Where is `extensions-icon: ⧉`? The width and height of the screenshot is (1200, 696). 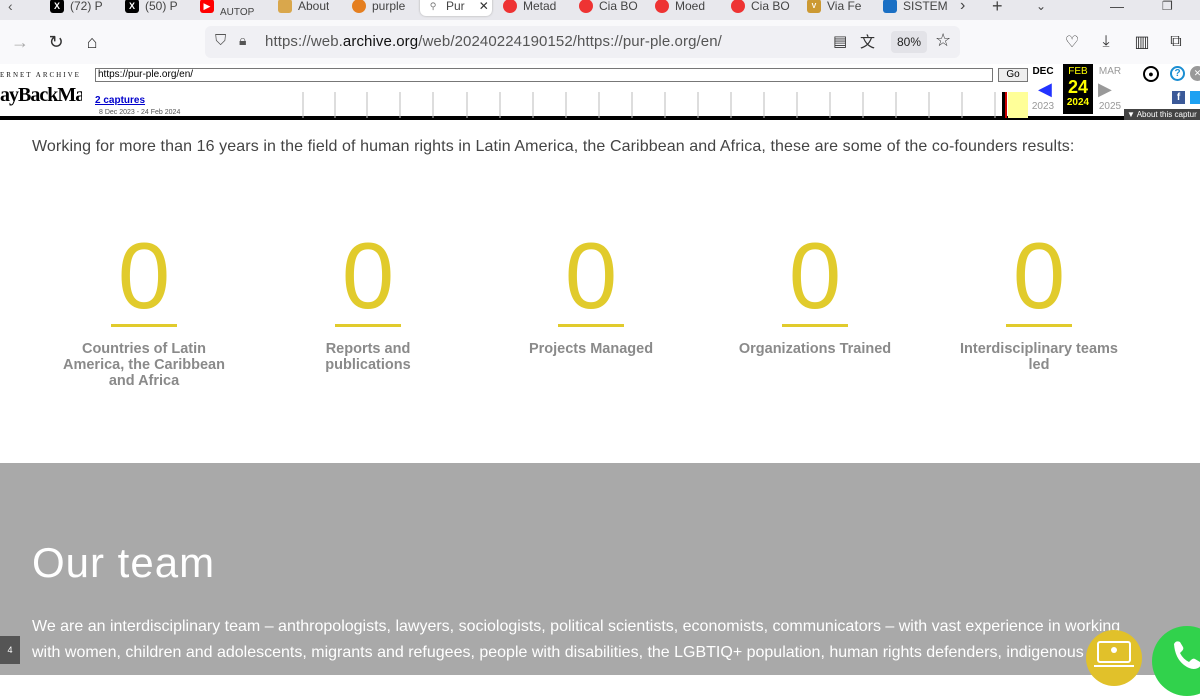
extensions-icon: ⧉ is located at coordinates (1176, 42).